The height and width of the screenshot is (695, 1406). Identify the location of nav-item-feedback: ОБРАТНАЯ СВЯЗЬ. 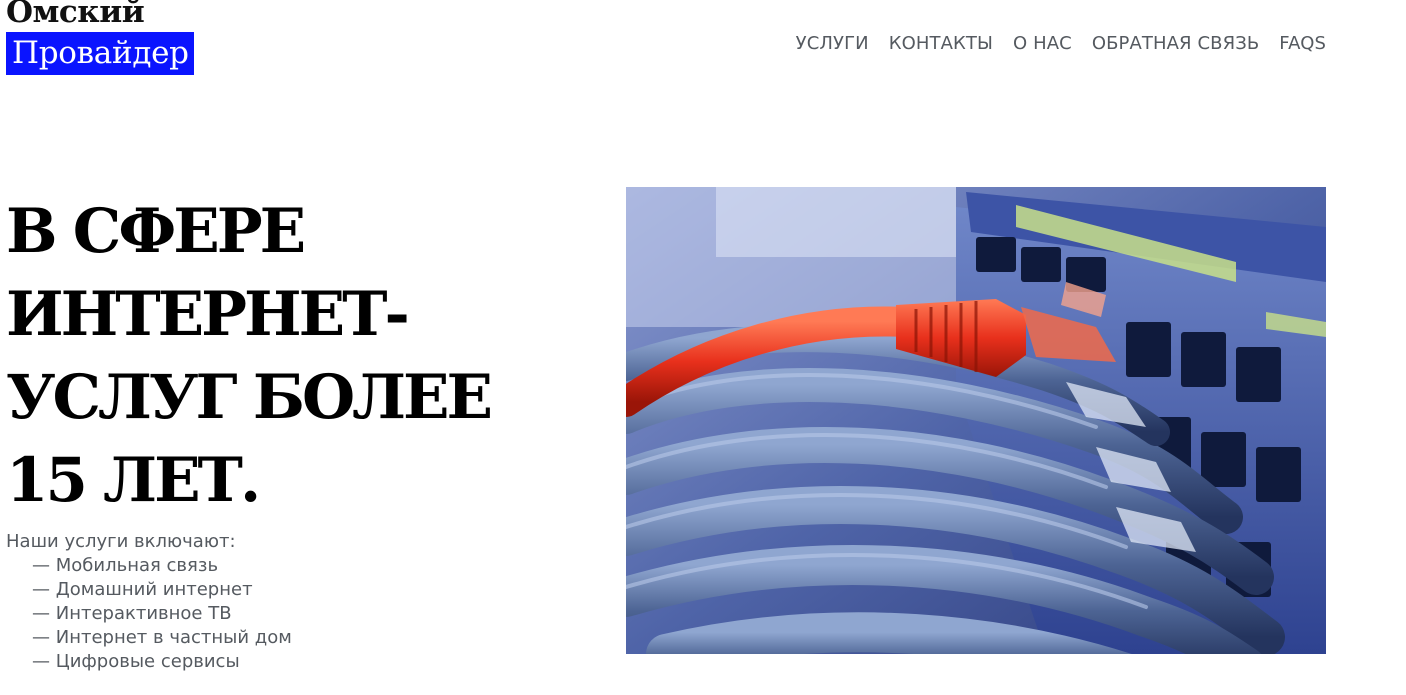
(1175, 44).